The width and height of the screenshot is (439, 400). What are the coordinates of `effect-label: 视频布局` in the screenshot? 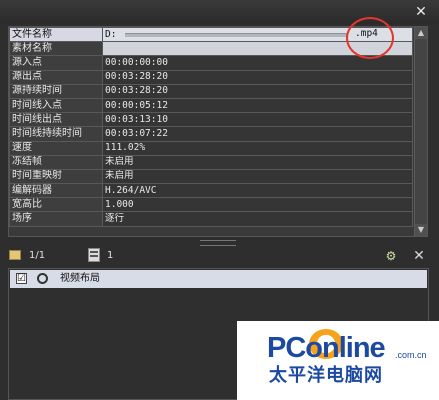 It's located at (80, 278).